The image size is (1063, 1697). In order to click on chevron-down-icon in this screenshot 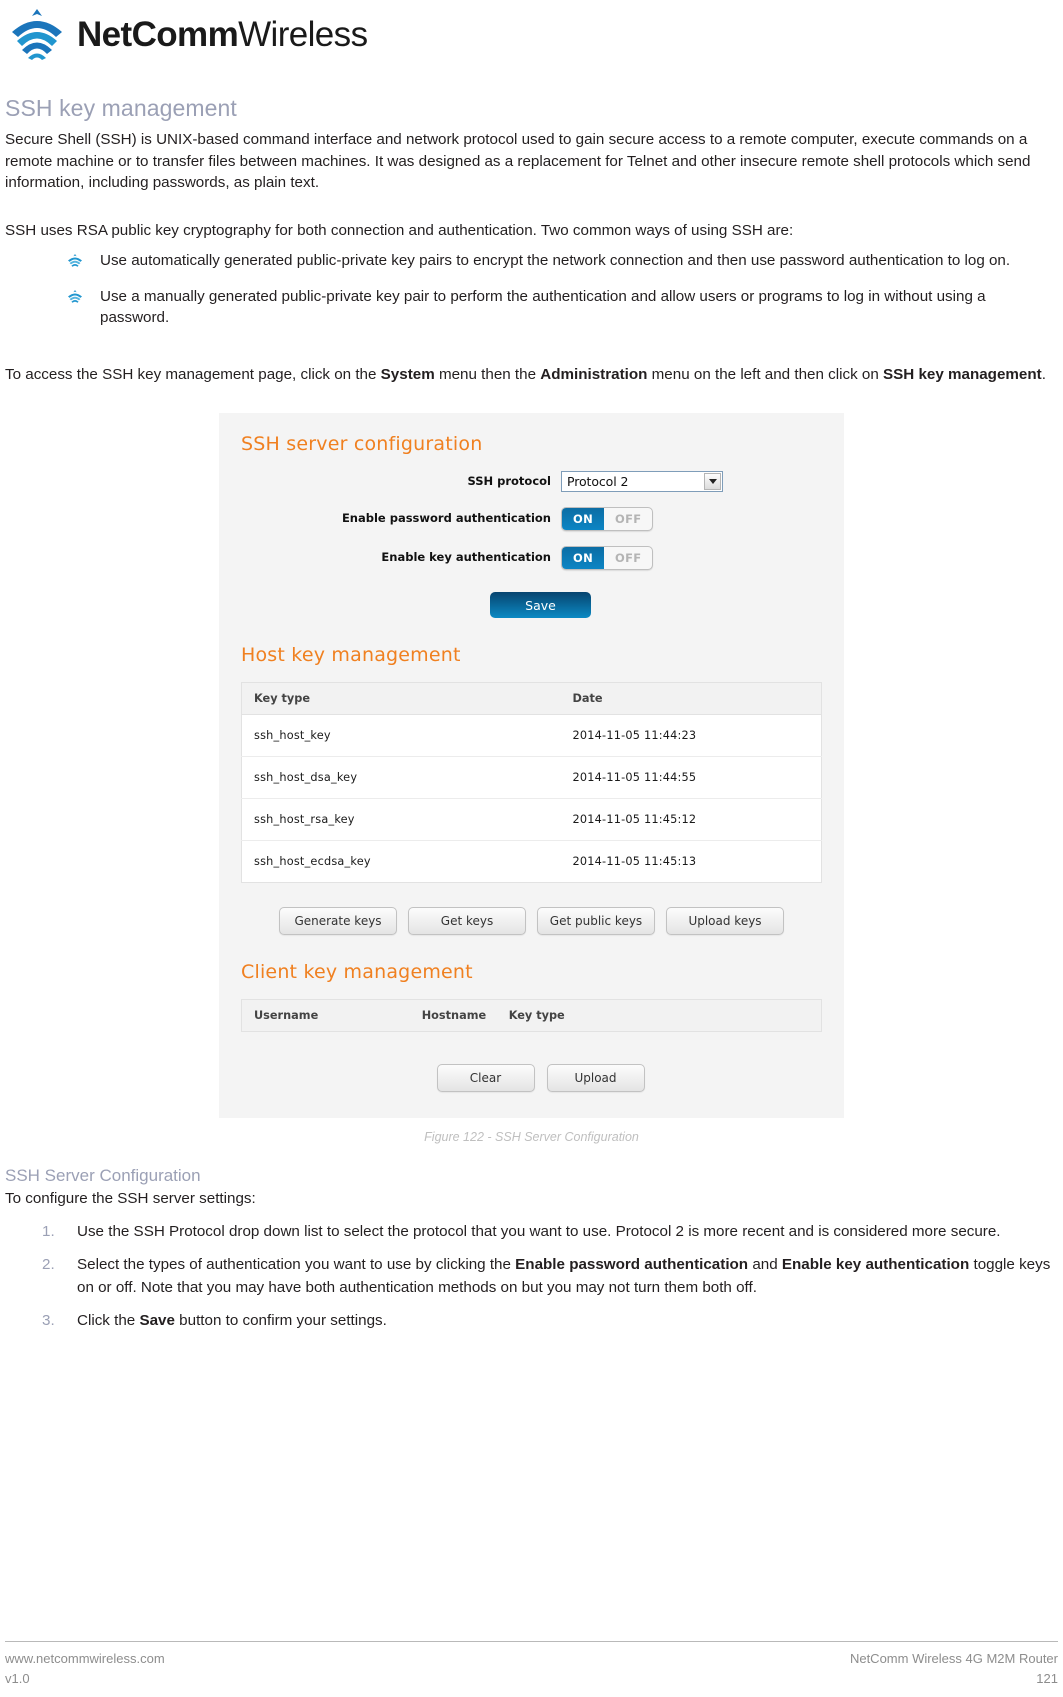, I will do `click(712, 482)`.